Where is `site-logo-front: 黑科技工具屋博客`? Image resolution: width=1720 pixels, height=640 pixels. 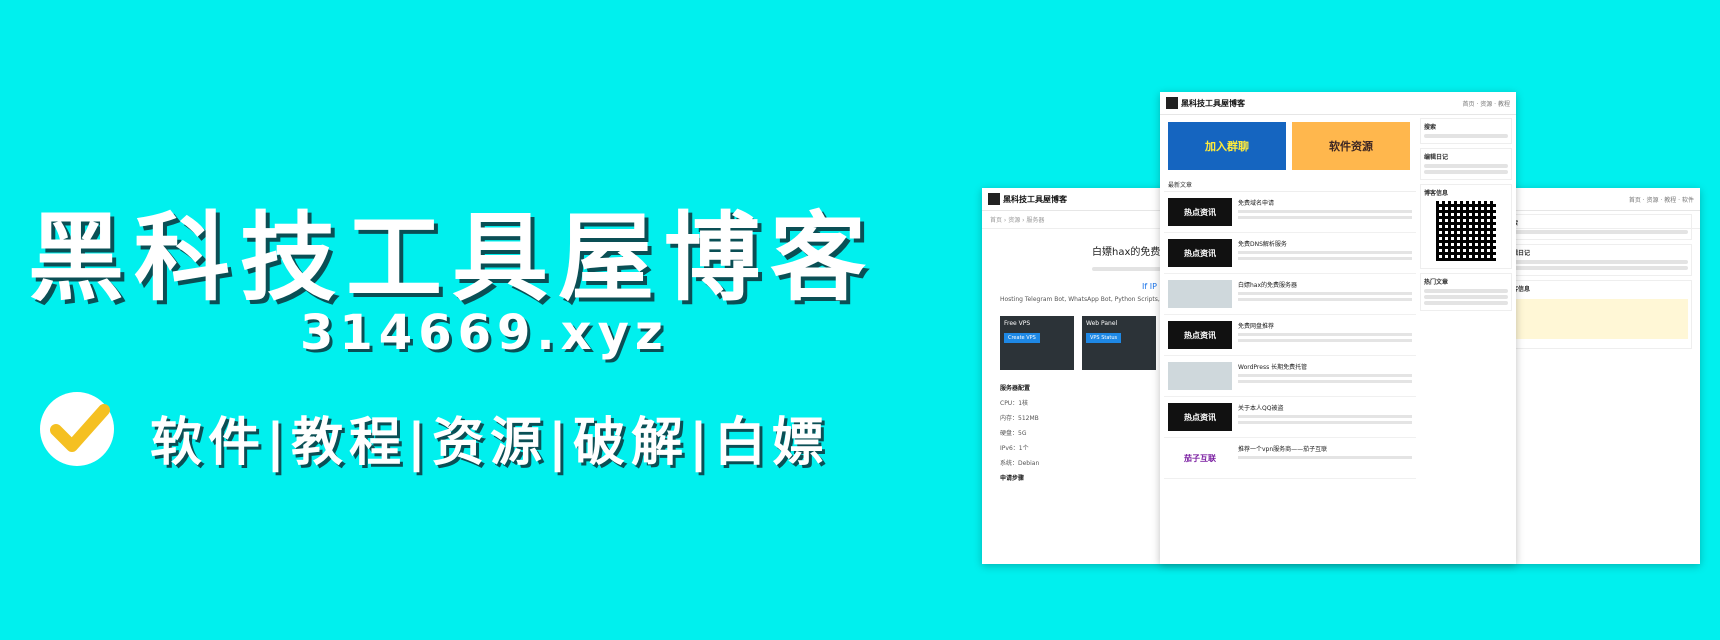 site-logo-front: 黑科技工具屋博客 is located at coordinates (1213, 103).